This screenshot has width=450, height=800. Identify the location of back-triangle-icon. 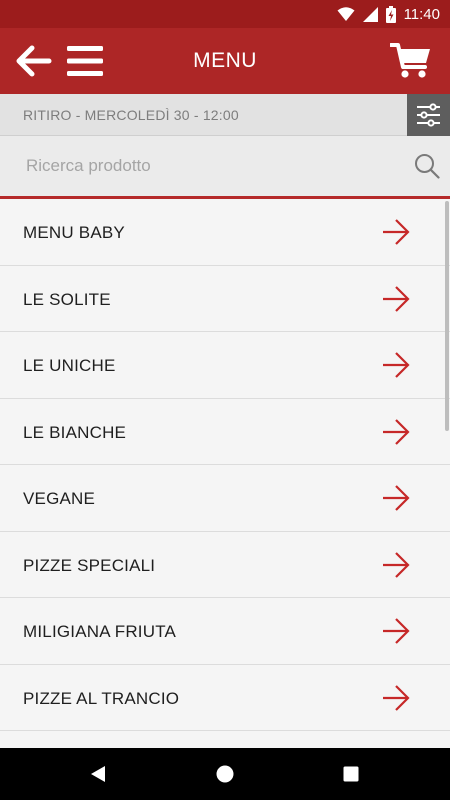
(98, 774).